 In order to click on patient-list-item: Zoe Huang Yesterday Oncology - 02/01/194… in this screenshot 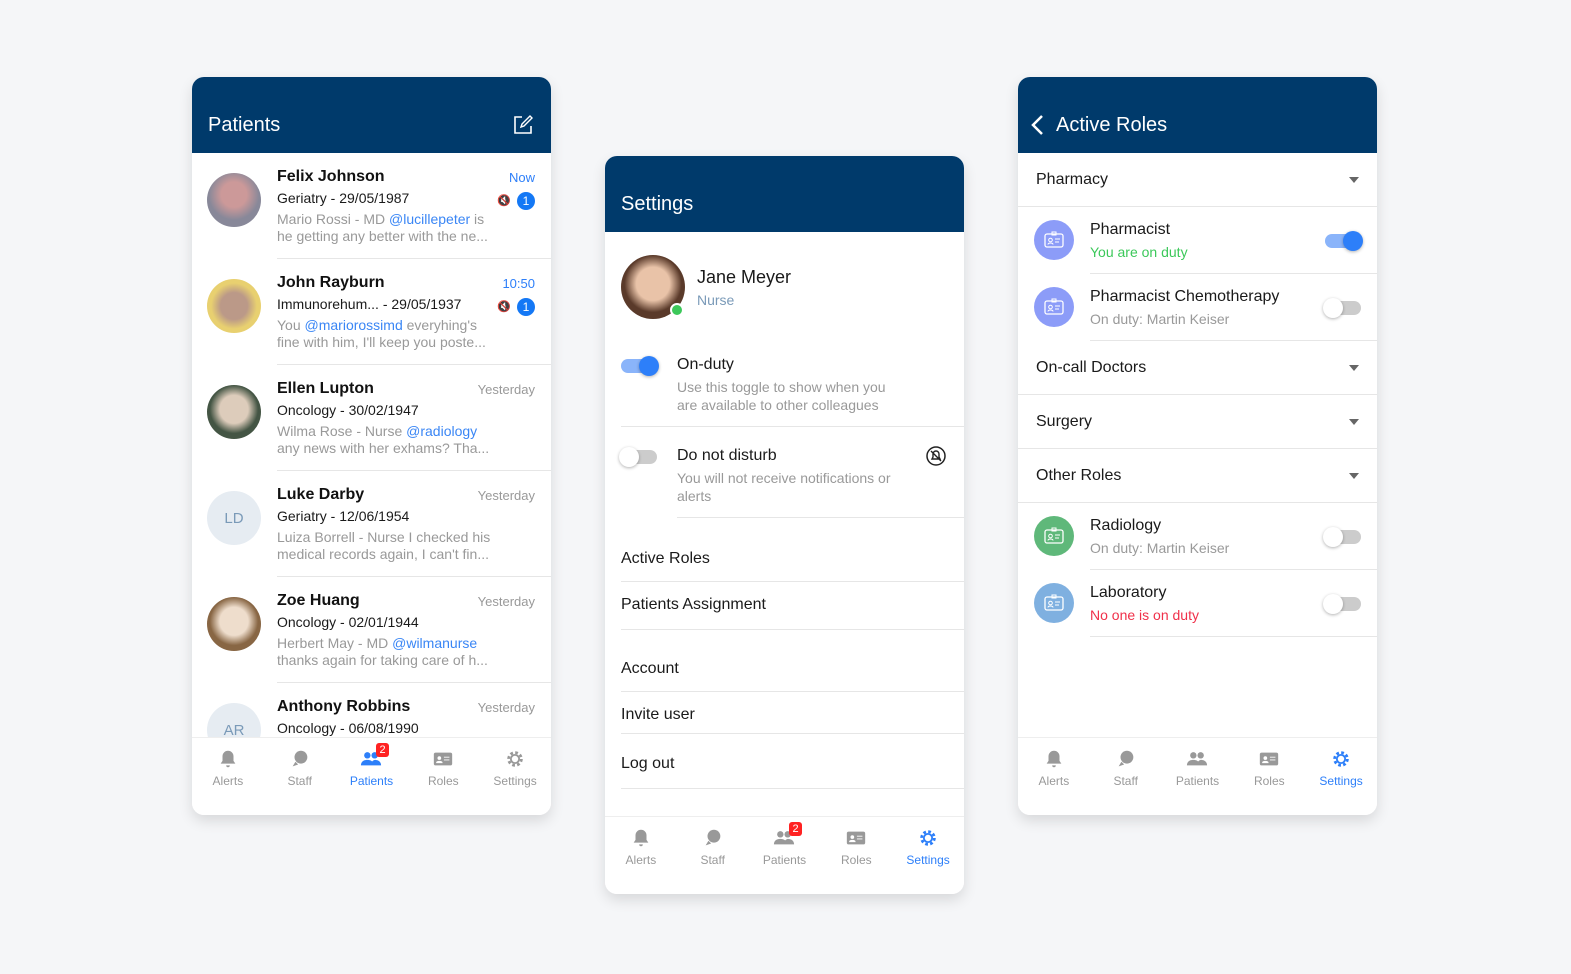, I will do `click(379, 630)`.